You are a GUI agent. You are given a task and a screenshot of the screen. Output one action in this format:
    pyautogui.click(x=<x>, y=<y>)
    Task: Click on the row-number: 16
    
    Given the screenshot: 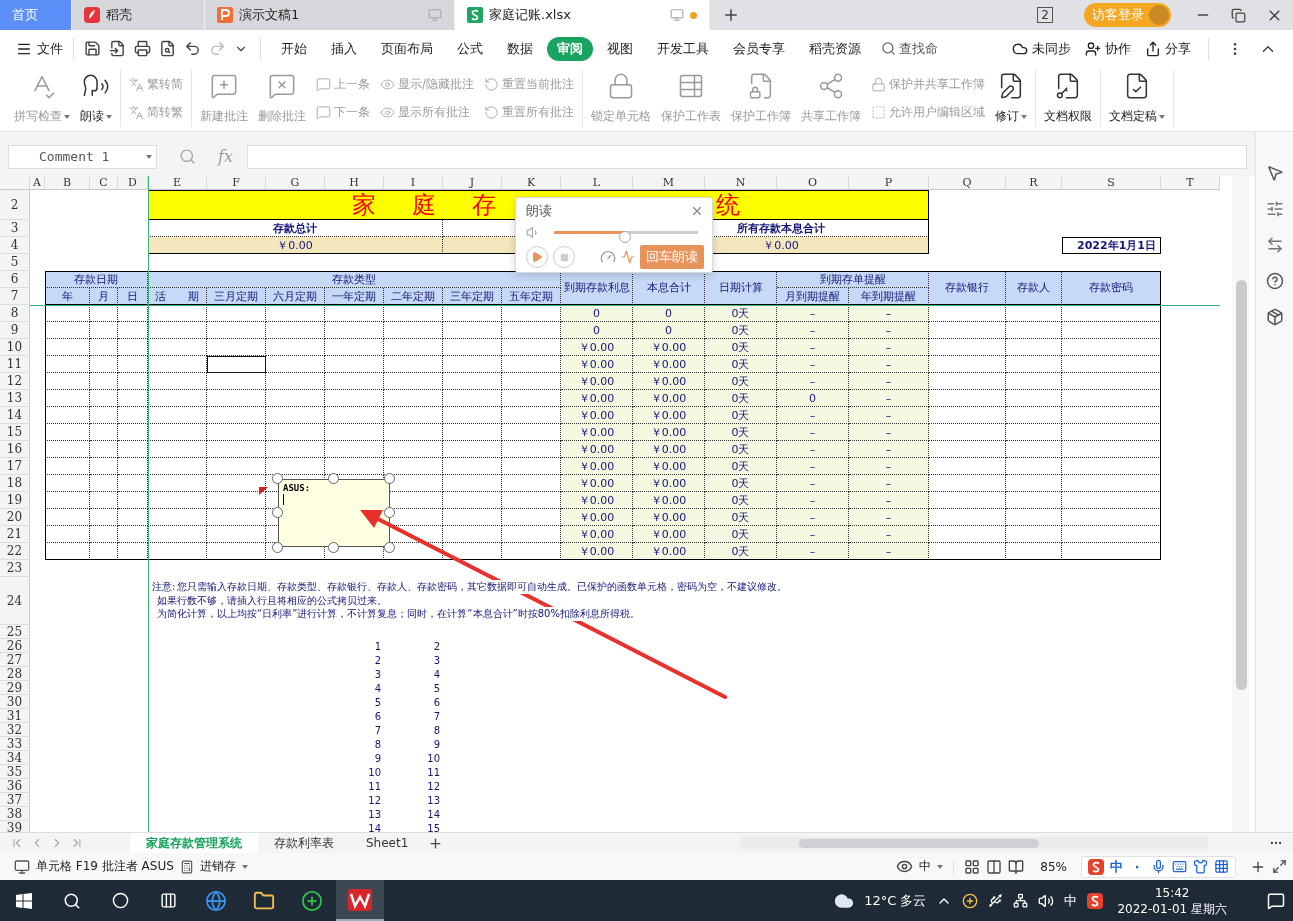 What is the action you would take?
    pyautogui.click(x=15, y=449)
    